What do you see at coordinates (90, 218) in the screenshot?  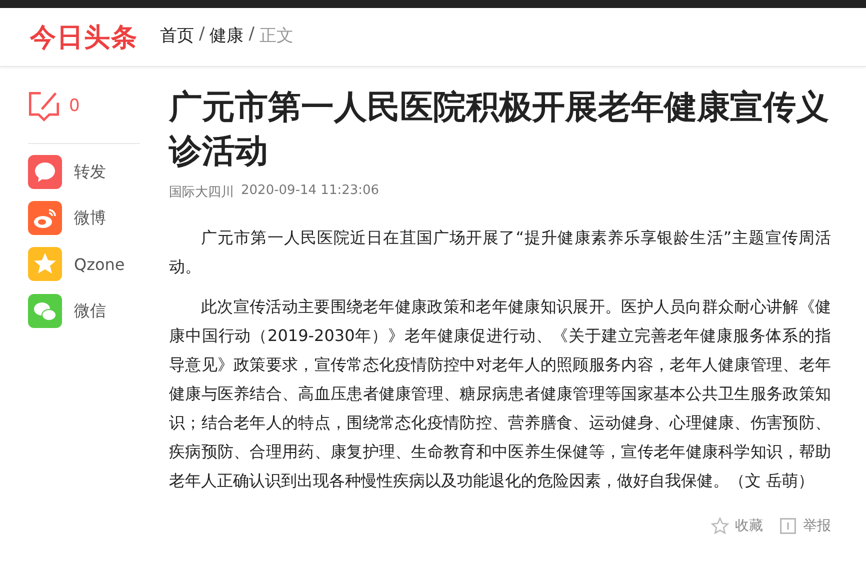 I see `share-label: 微博` at bounding box center [90, 218].